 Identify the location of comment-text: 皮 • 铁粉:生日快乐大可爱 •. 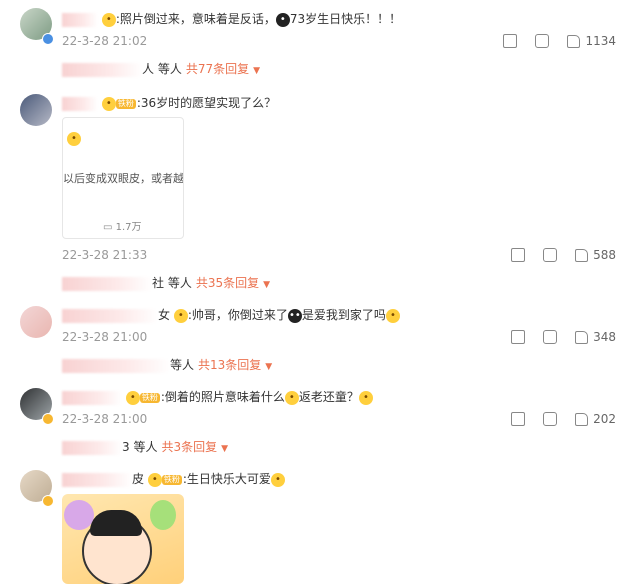
(173, 479).